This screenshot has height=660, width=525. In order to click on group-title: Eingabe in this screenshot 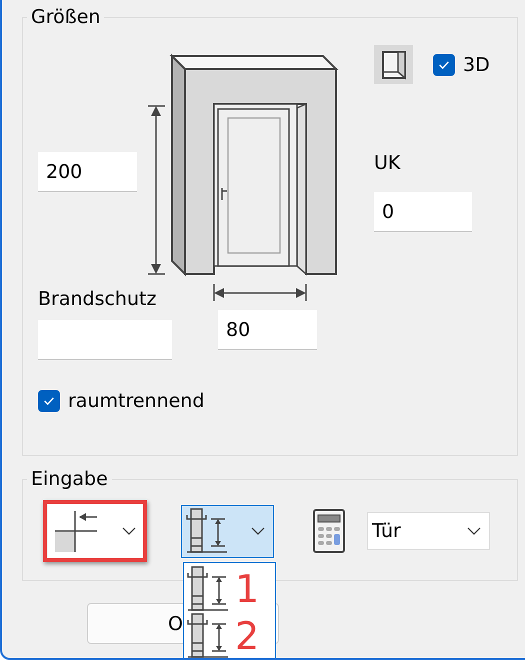, I will do `click(69, 479)`.